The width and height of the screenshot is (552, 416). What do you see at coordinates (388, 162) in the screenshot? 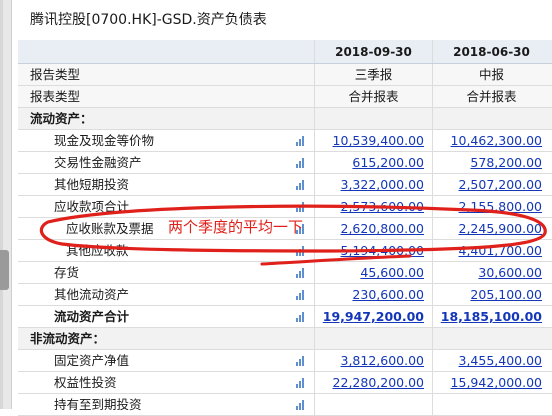
I see `value-link: 615,200.00` at bounding box center [388, 162].